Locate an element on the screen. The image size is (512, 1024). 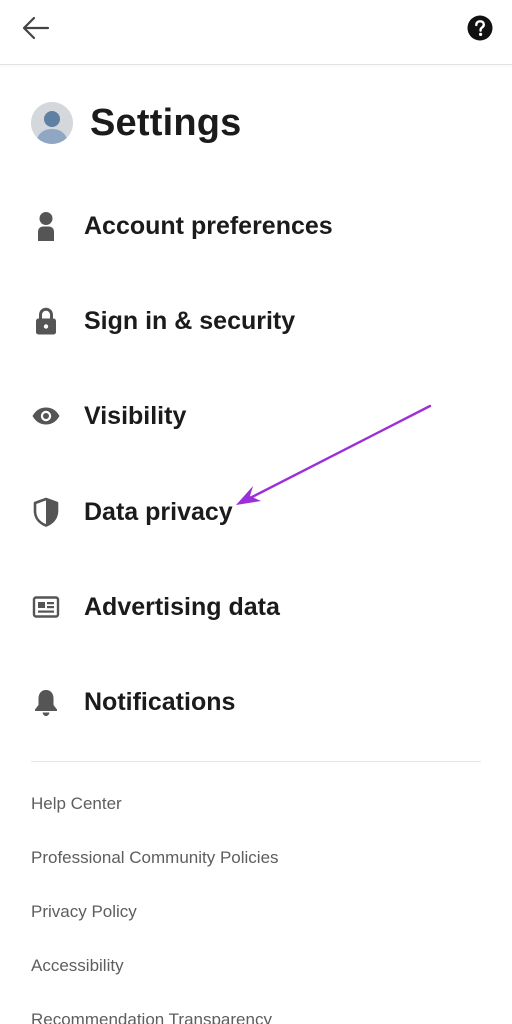
arrow-left-icon is located at coordinates (36, 28).